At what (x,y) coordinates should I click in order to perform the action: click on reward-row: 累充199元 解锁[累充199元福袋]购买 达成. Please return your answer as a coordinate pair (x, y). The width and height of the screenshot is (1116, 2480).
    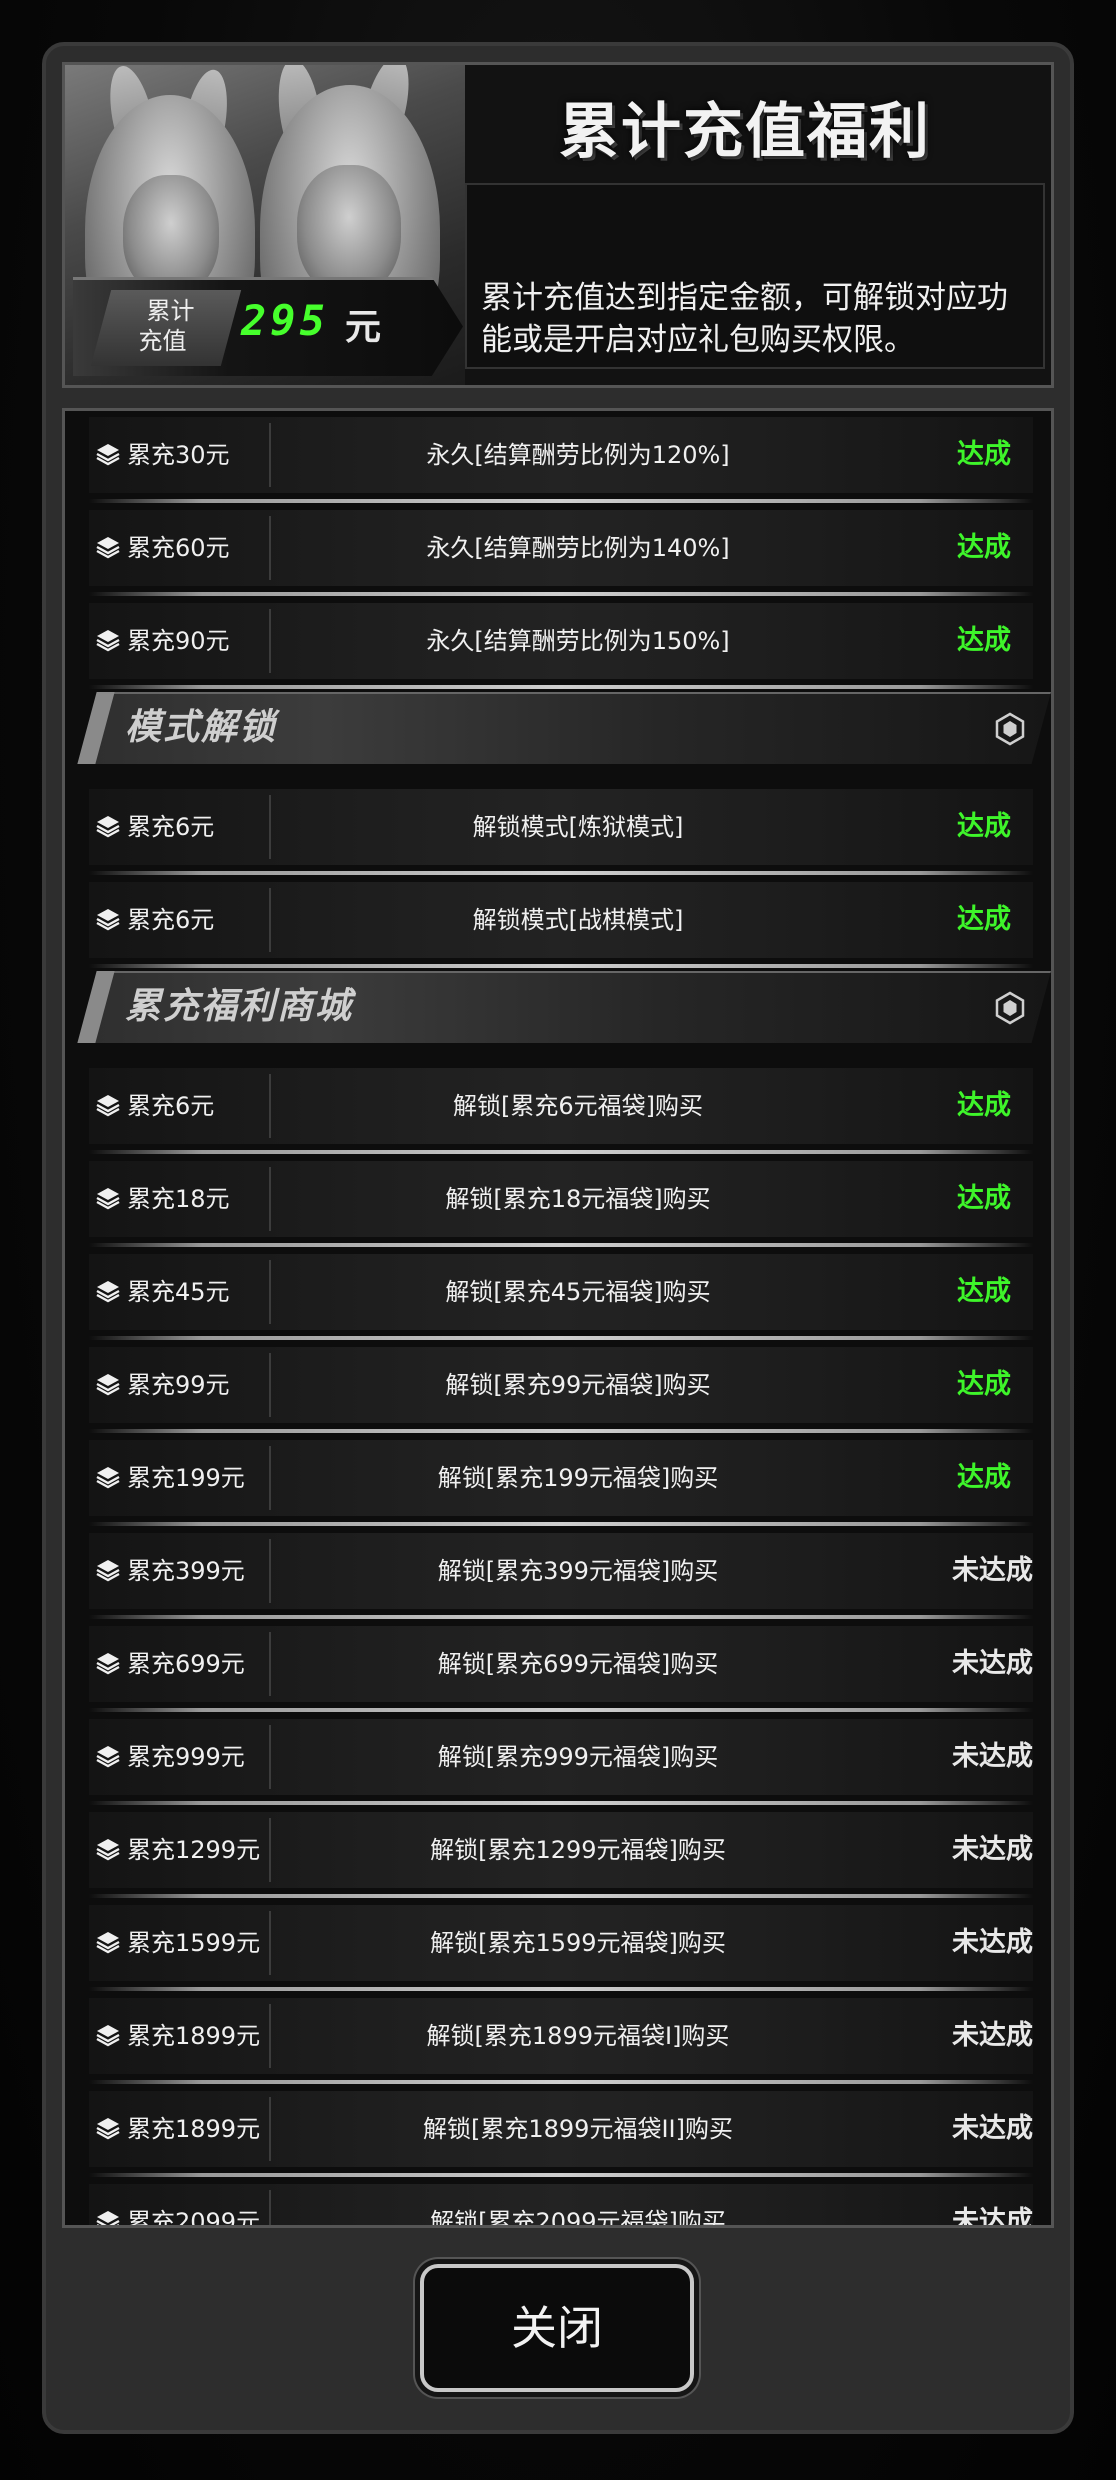
    Looking at the image, I should click on (561, 1483).